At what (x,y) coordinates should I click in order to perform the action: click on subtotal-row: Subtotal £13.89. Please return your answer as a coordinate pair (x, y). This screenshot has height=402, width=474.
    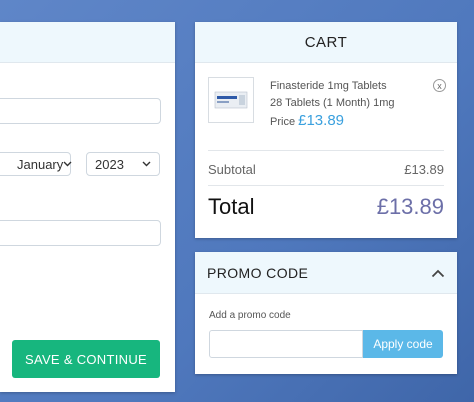
    Looking at the image, I should click on (326, 169).